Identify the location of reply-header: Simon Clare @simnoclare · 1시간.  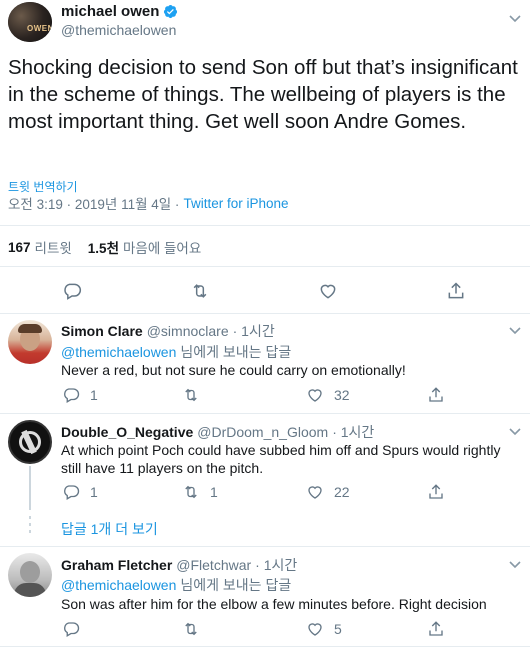
(168, 331).